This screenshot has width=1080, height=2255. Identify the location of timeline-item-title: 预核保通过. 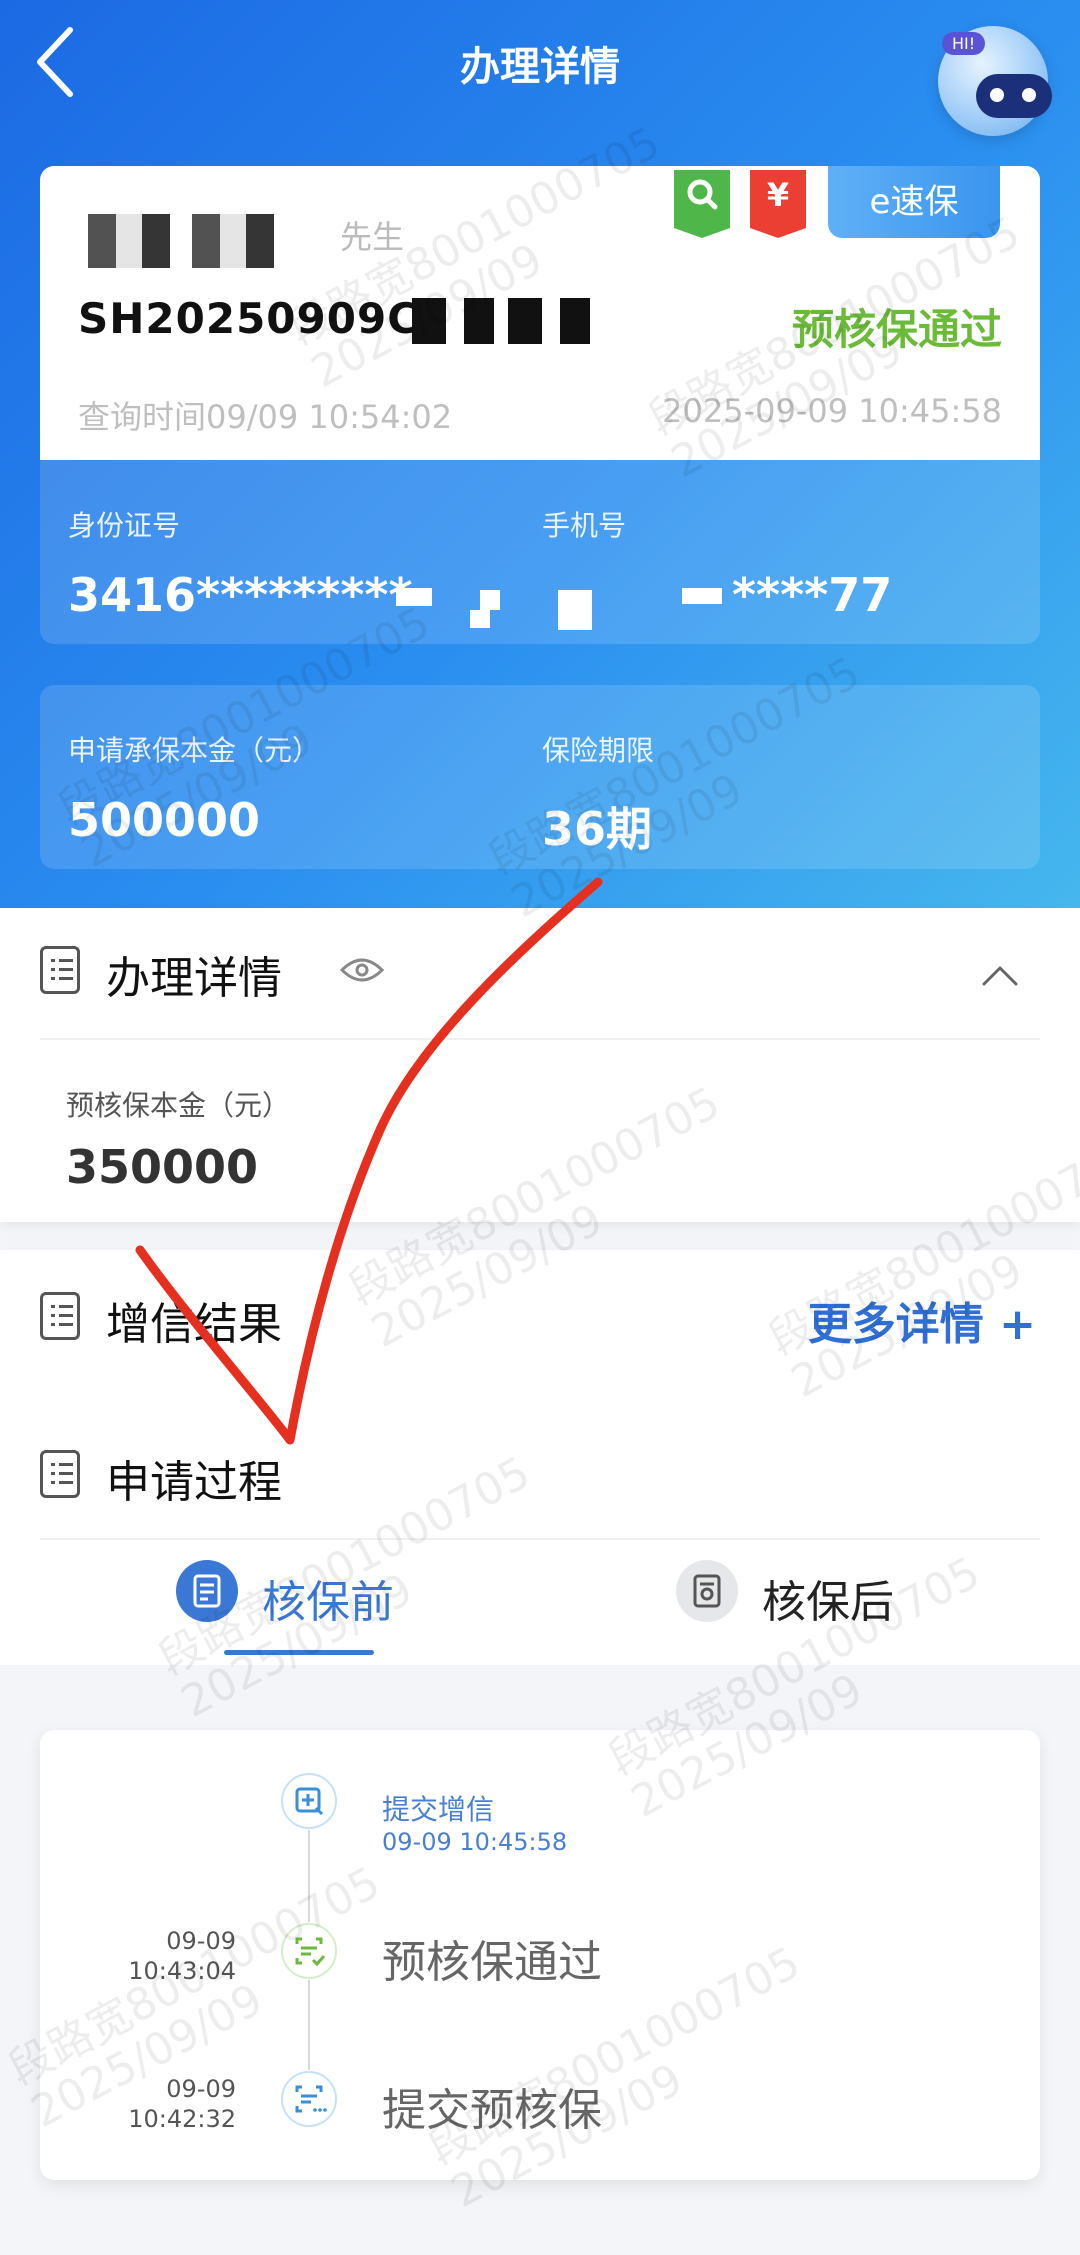
(492, 1962).